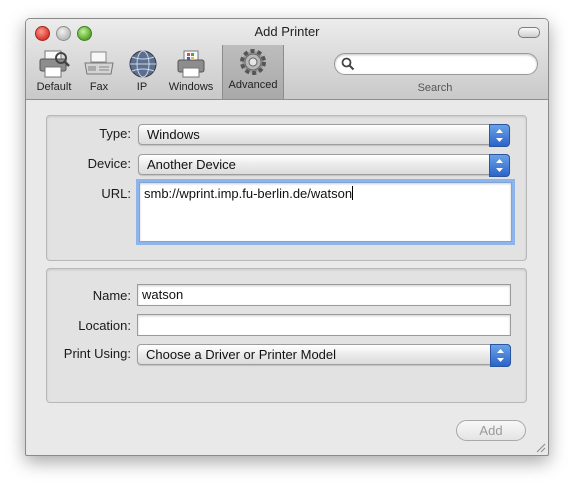  Describe the element at coordinates (324, 165) in the screenshot. I see `device-popup: Another Device` at that location.